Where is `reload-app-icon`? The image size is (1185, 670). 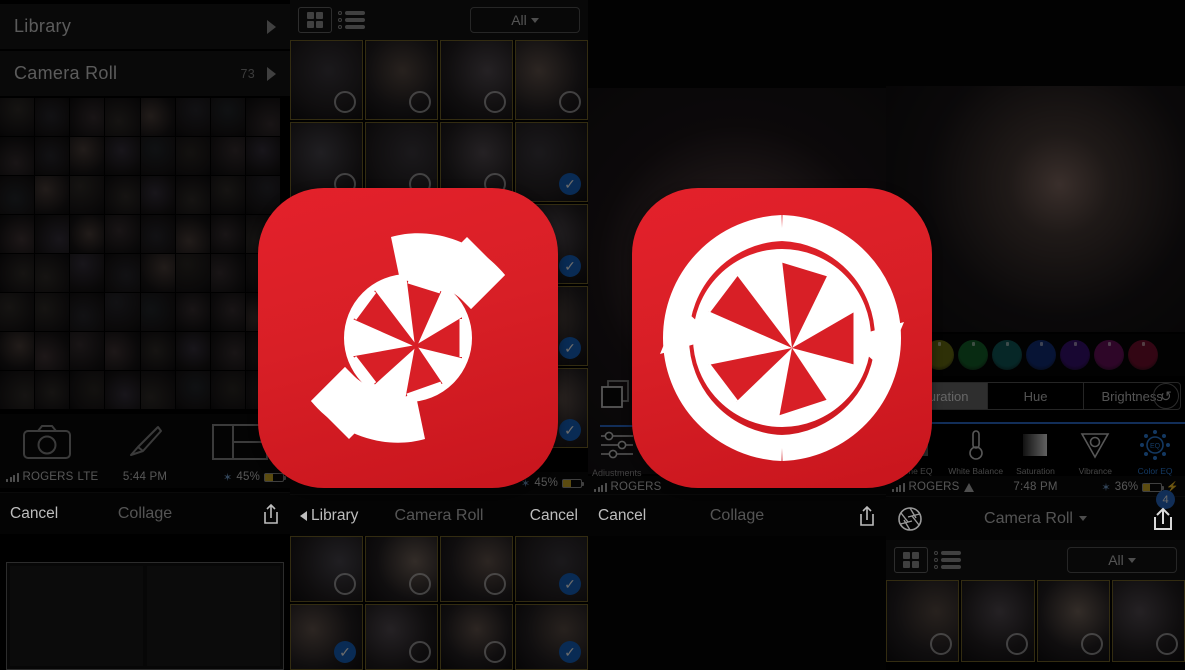
reload-app-icon is located at coordinates (782, 338).